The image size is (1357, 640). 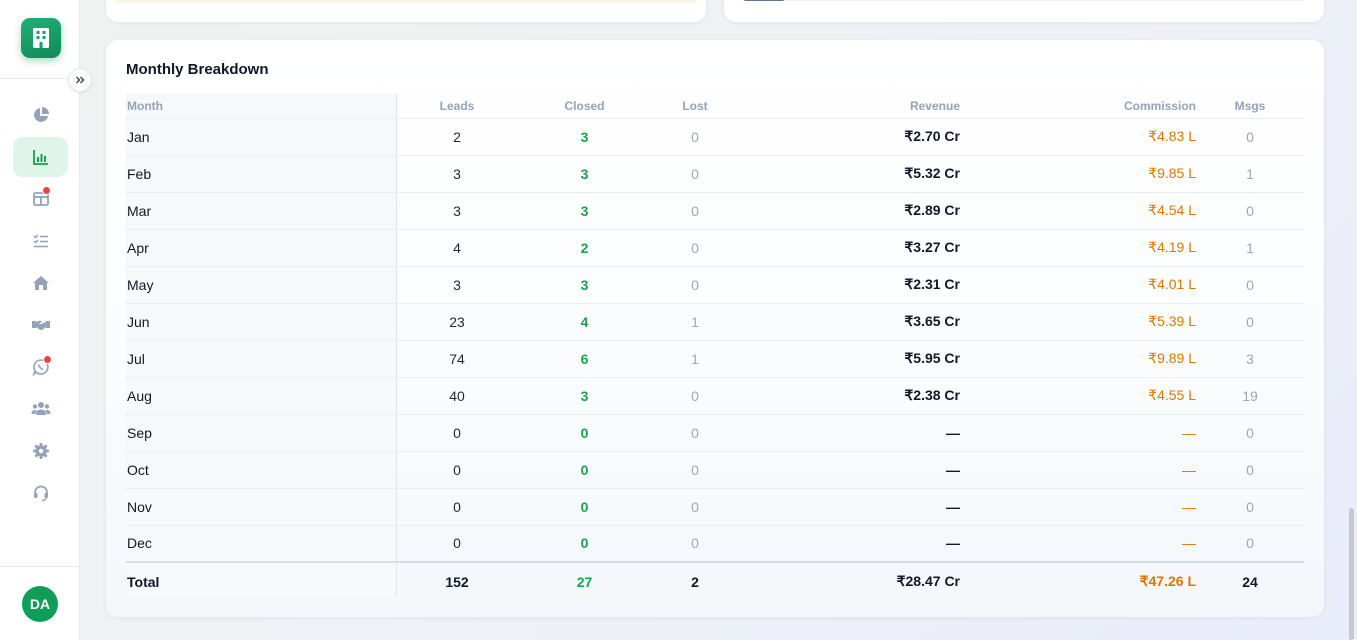 I want to click on cell-leads: 4, so click(x=457, y=247).